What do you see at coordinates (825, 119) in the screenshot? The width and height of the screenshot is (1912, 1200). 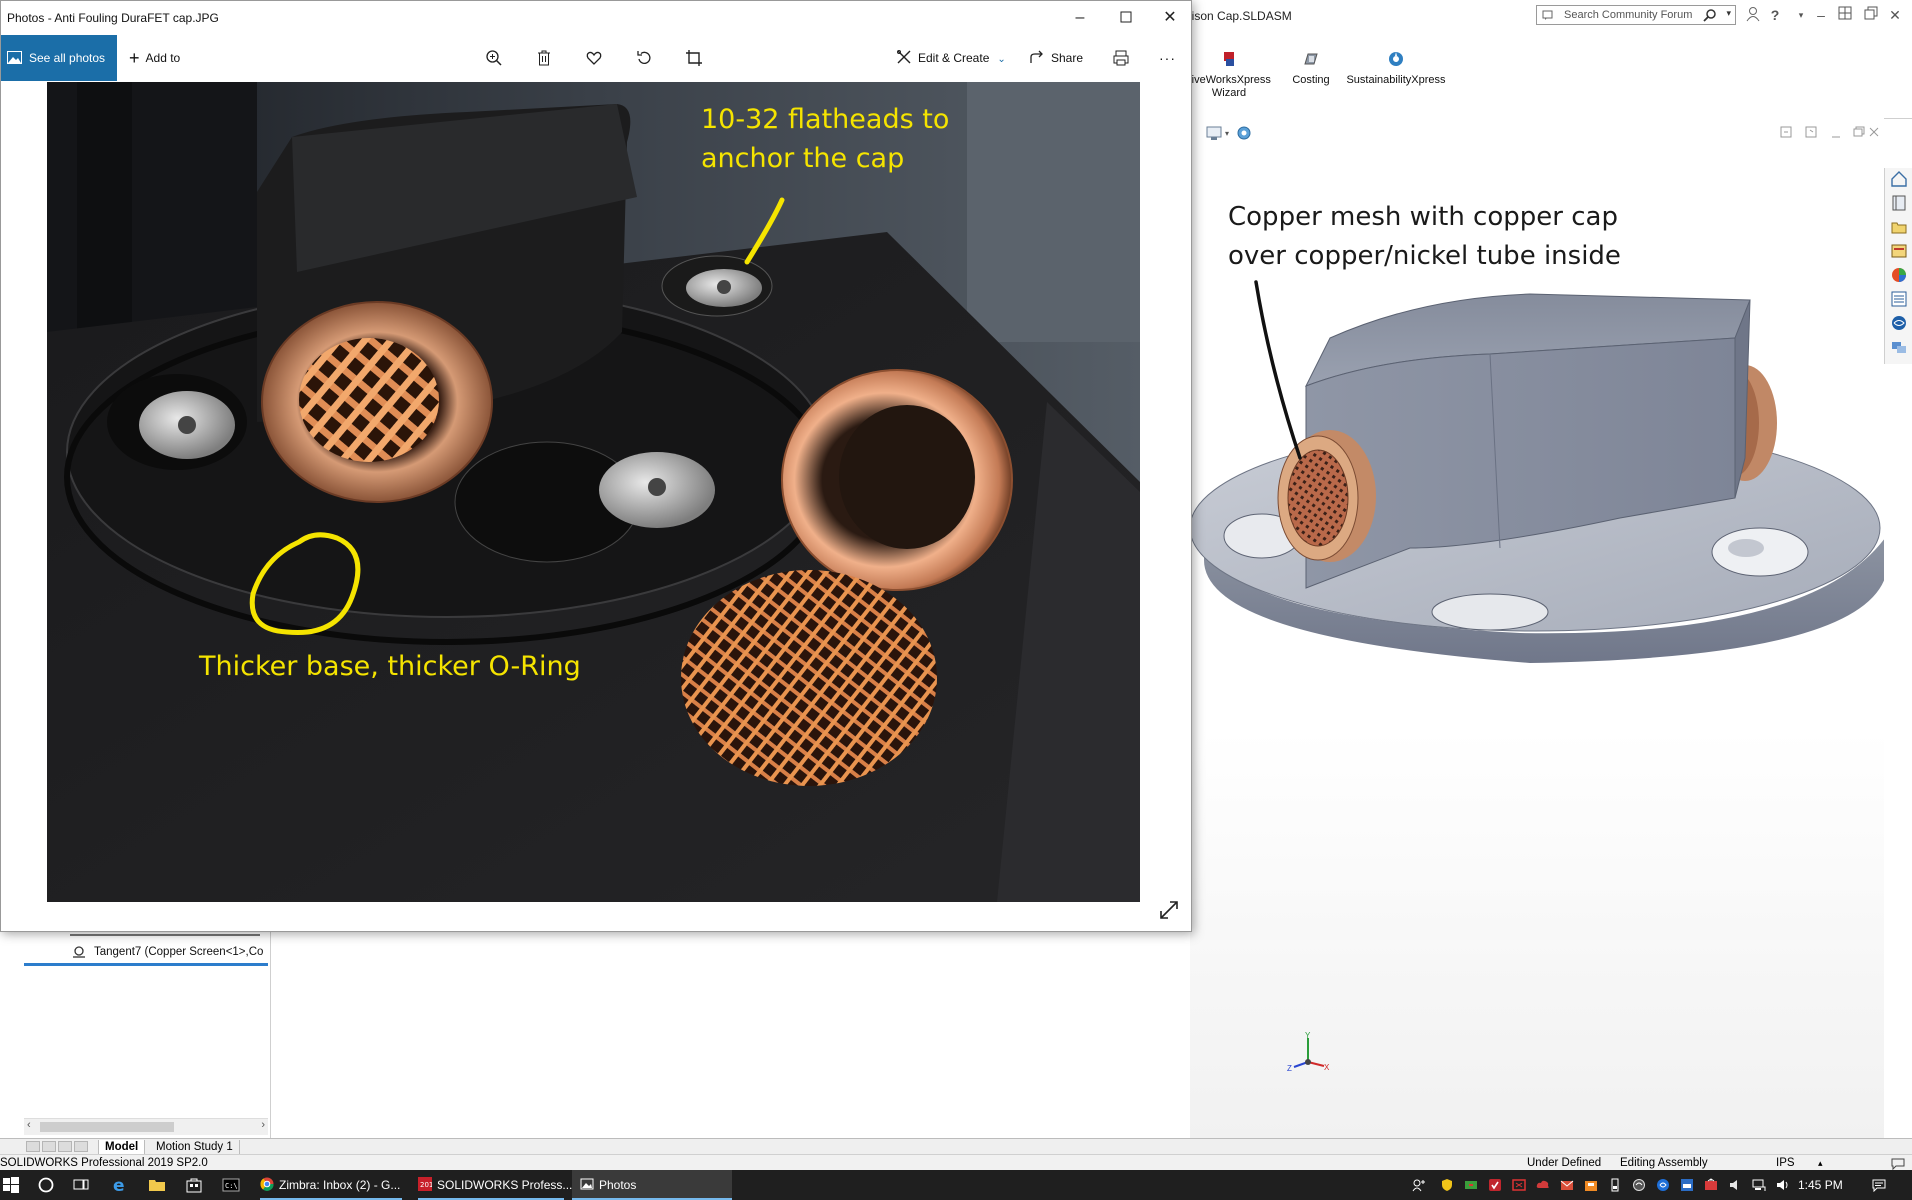 I see `flatheads-annotation-line1: 10-32 flatheads to` at bounding box center [825, 119].